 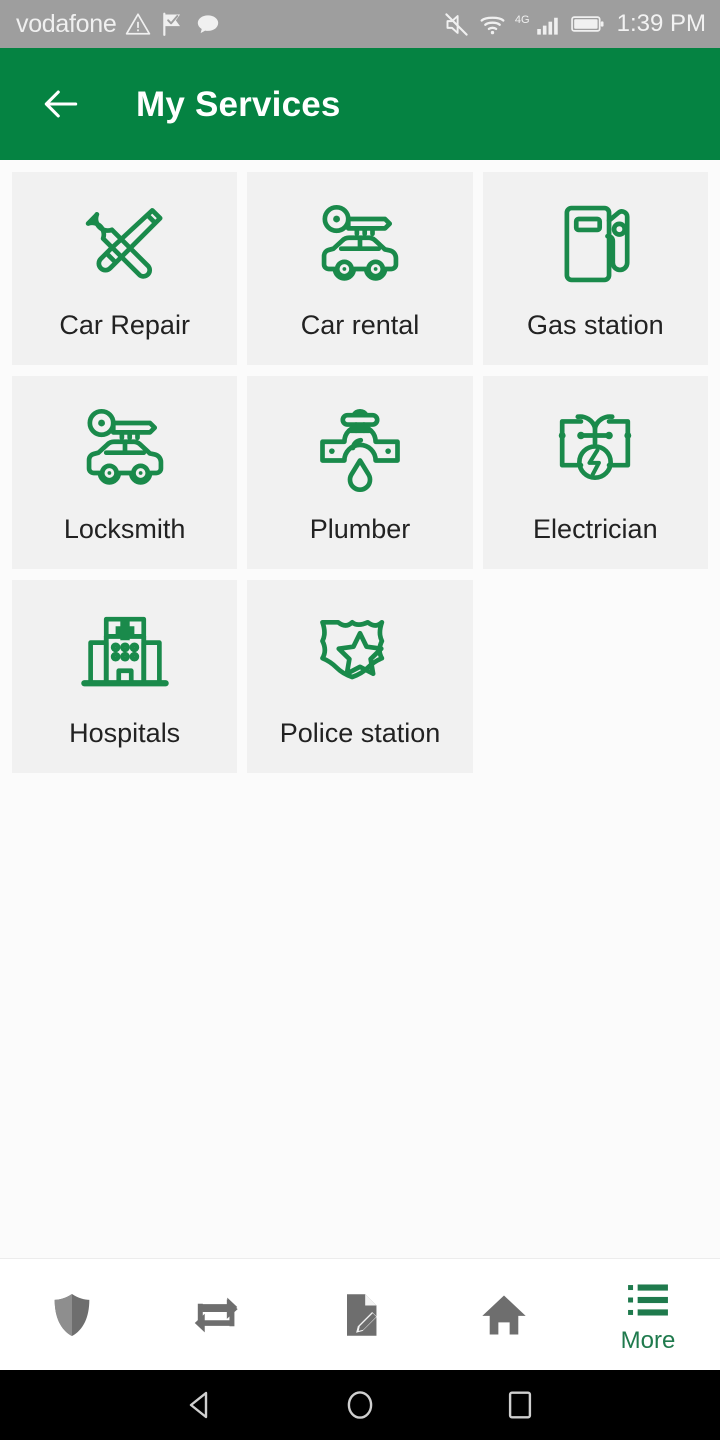 I want to click on fuel-pump-icon, so click(x=595, y=244).